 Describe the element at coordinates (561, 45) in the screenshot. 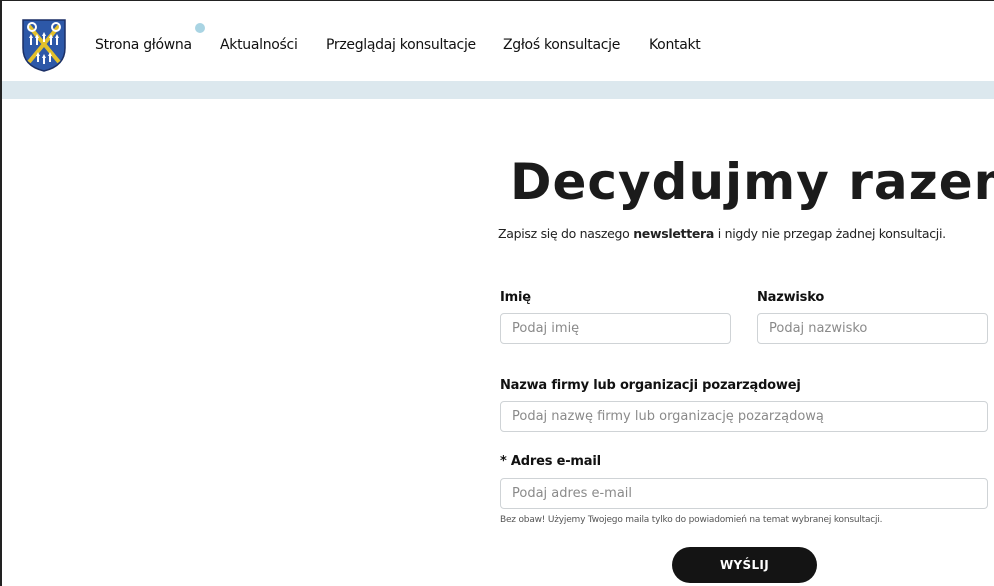

I see `nav-item-report-consultations: Zgłoś konsultacje` at that location.